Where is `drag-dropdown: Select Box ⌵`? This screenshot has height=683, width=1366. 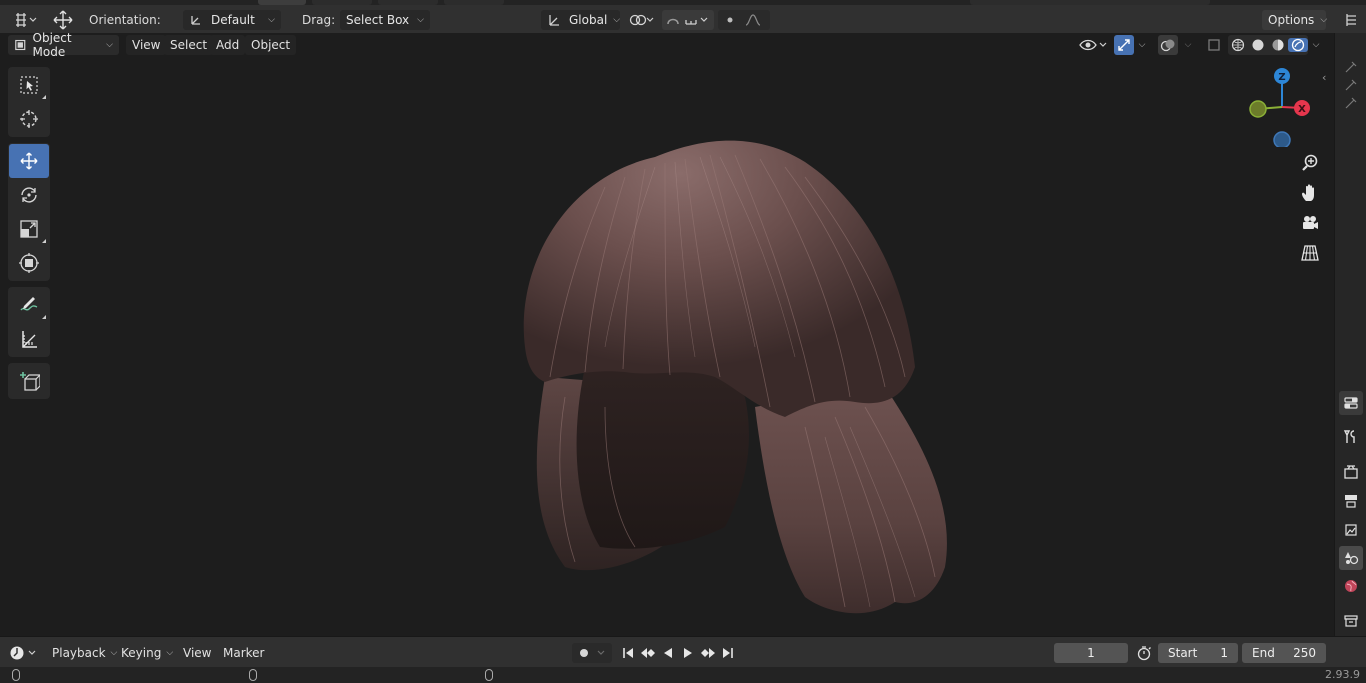 drag-dropdown: Select Box ⌵ is located at coordinates (385, 20).